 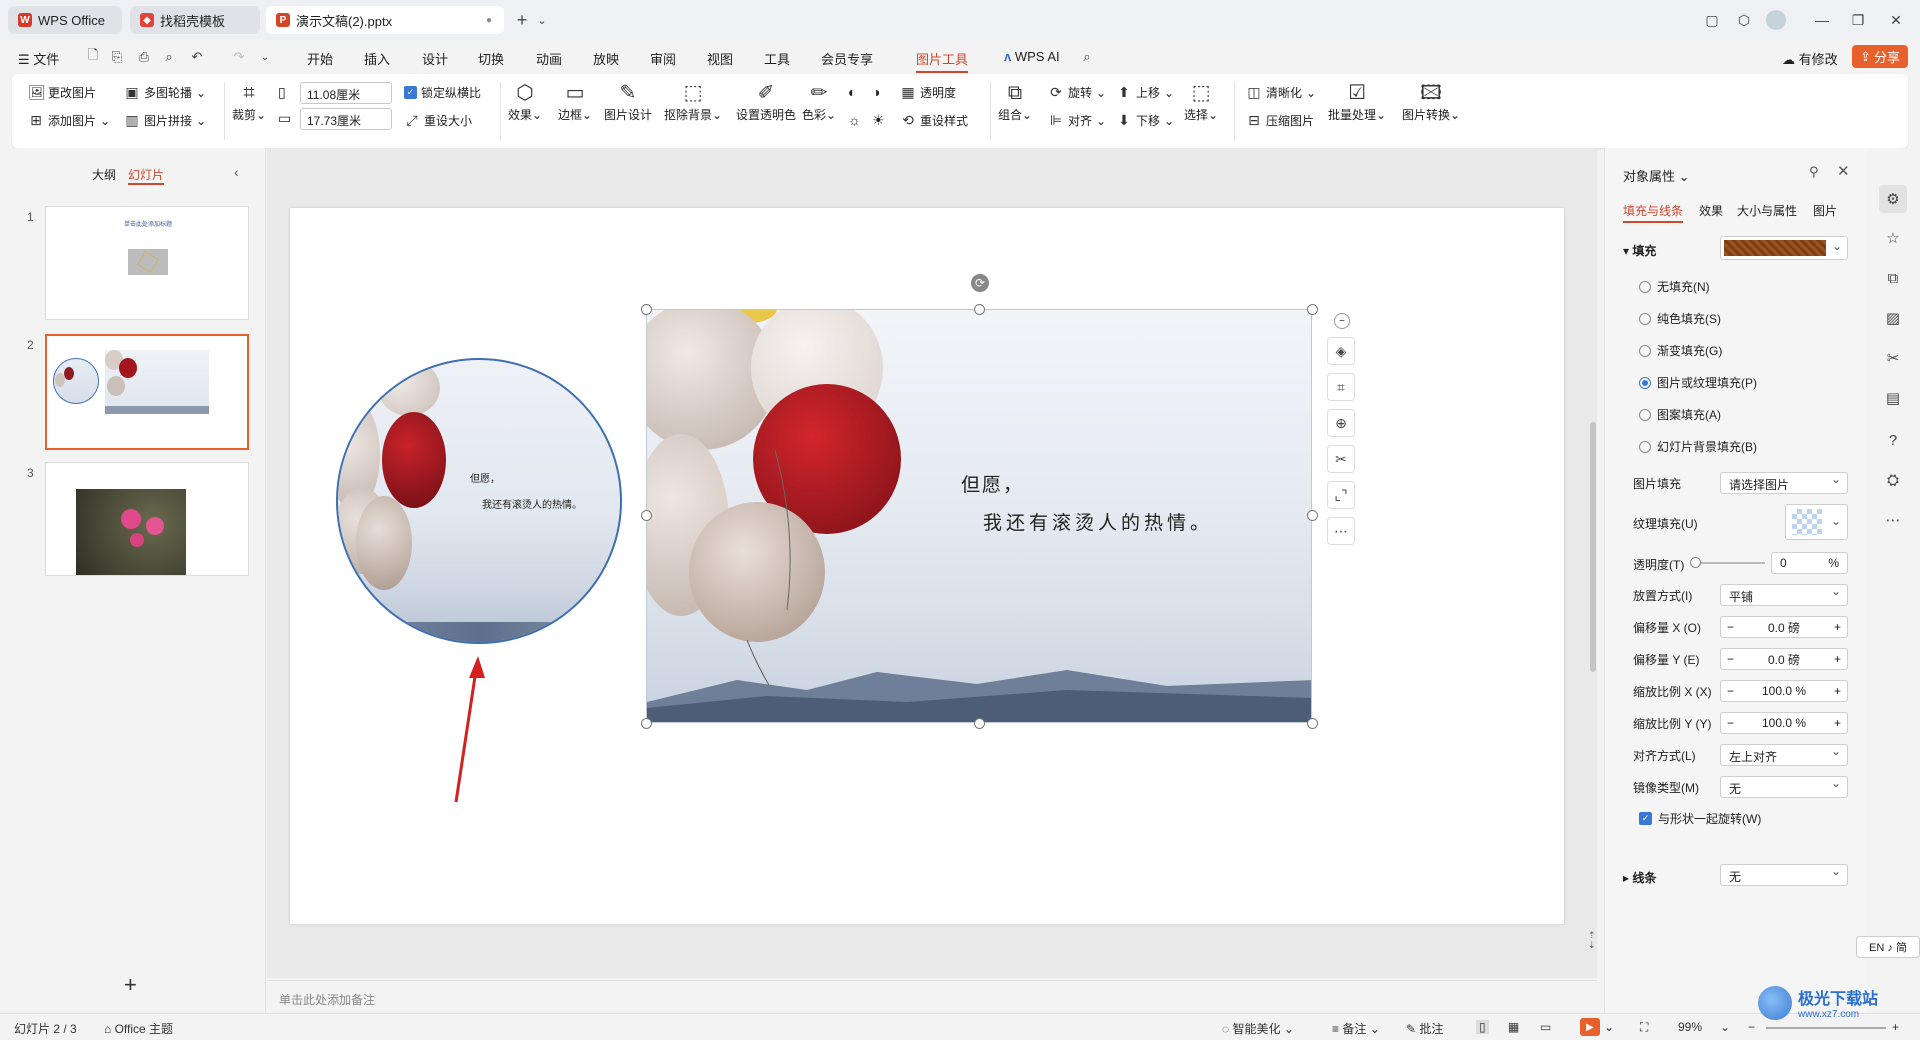 What do you see at coordinates (1545, 1027) in the screenshot?
I see `reading-view-icon: ▭` at bounding box center [1545, 1027].